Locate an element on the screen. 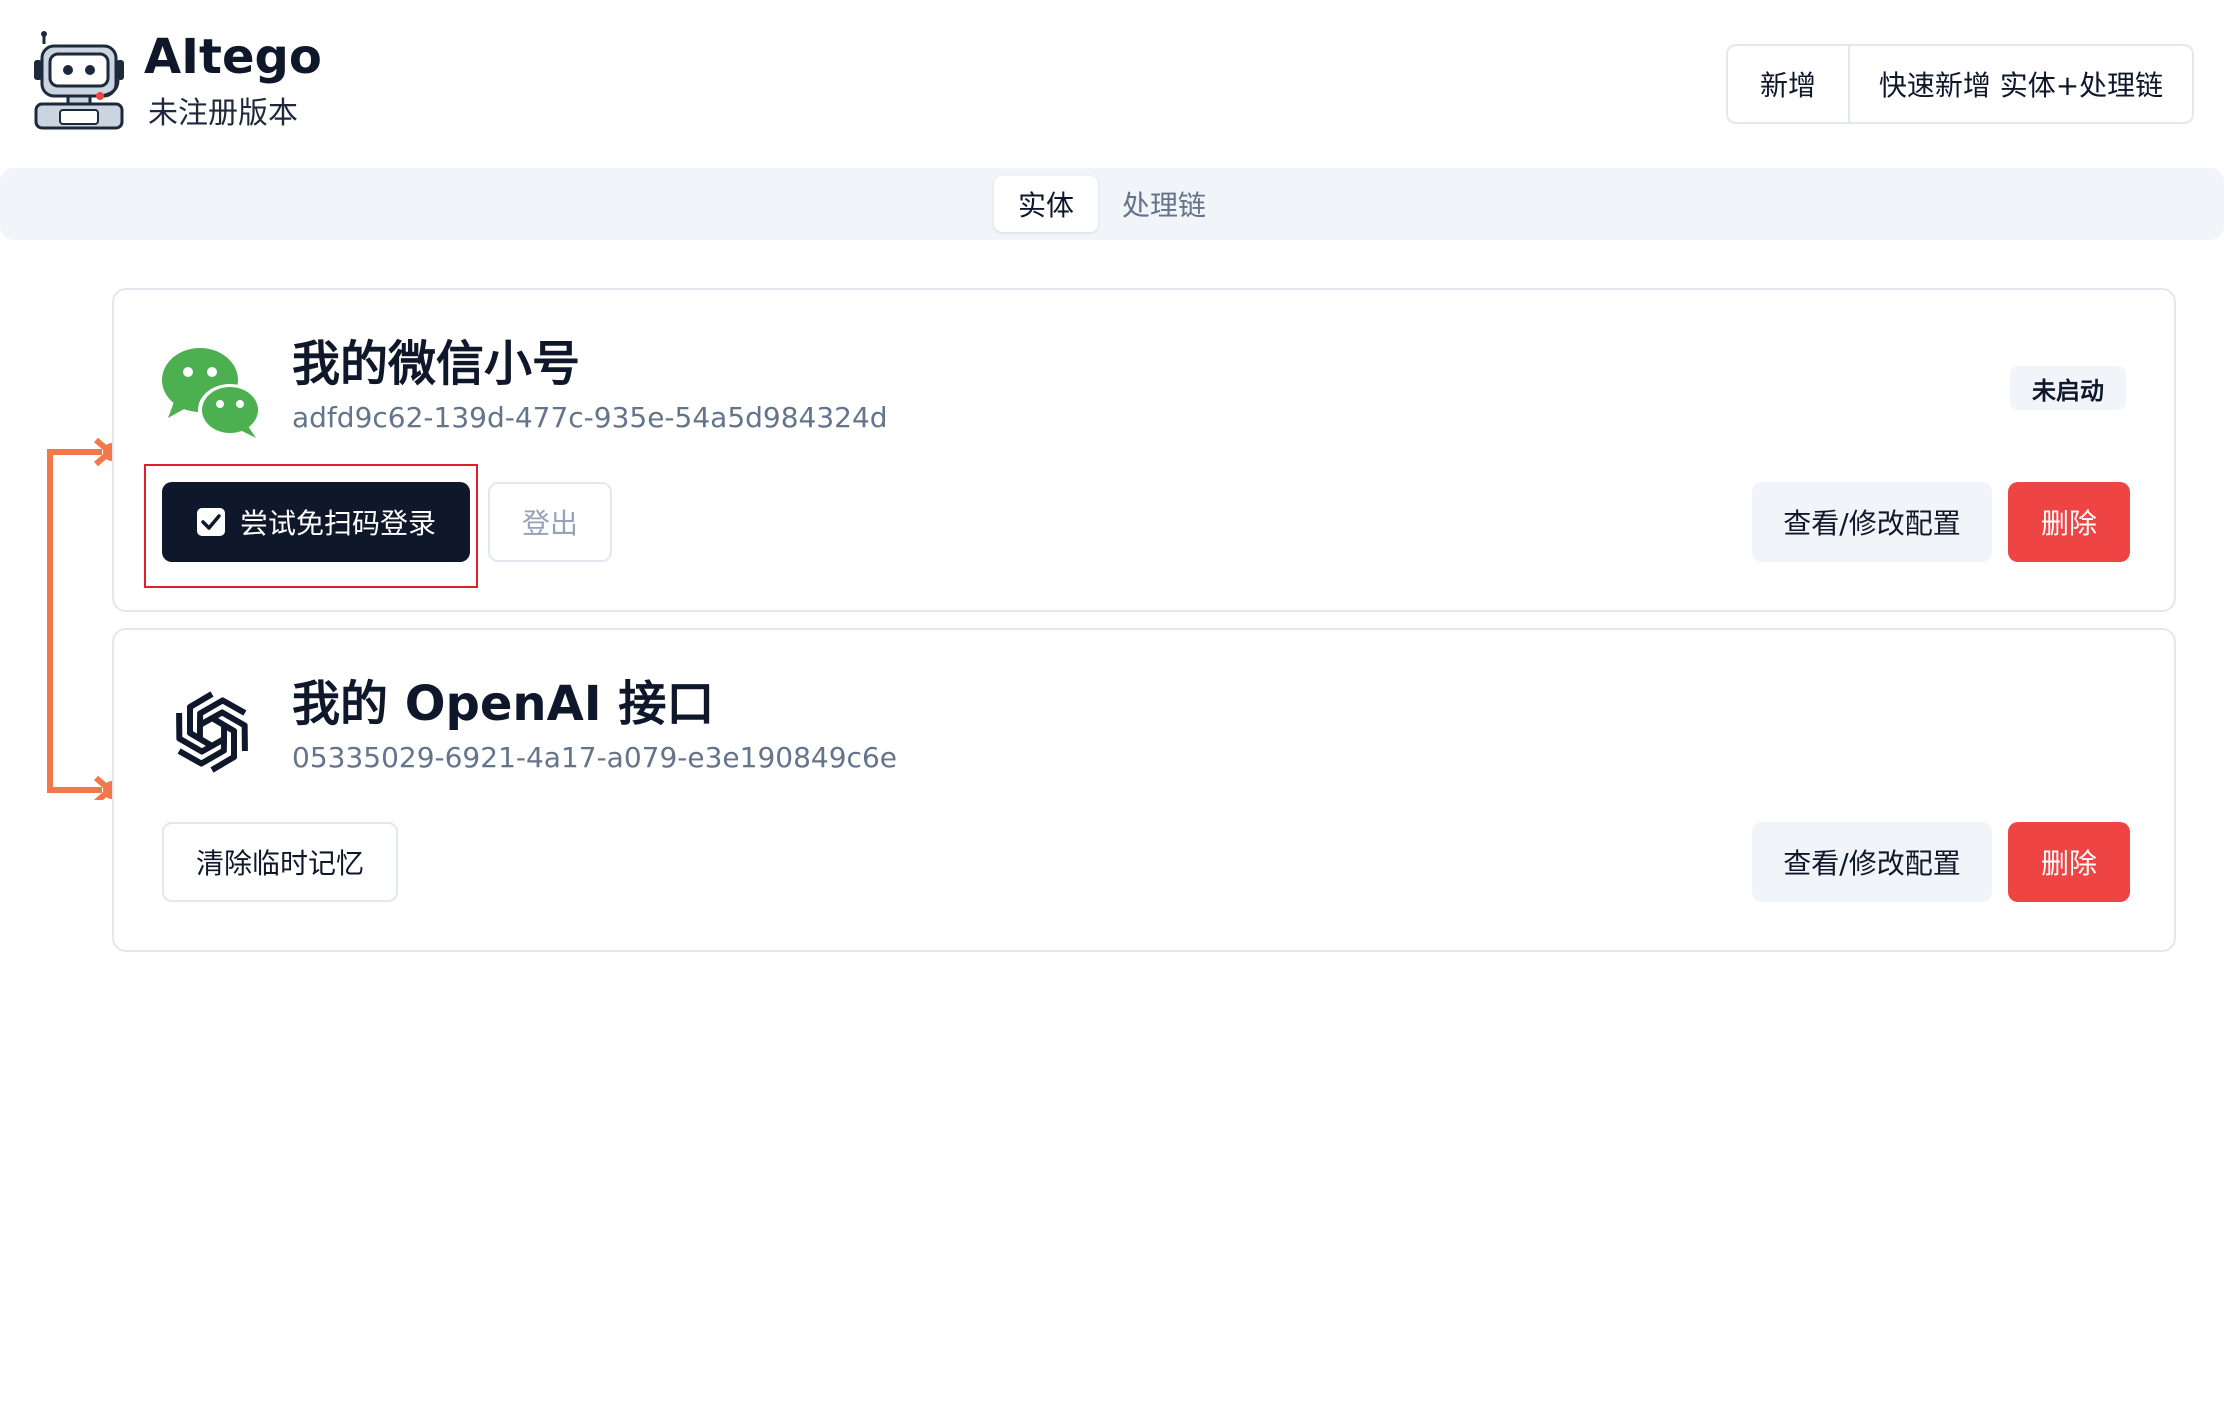 The height and width of the screenshot is (1422, 2224). app-header: AItego 未注册版本 新增 快速新增 实体+处理链 is located at coordinates (1112, 80).